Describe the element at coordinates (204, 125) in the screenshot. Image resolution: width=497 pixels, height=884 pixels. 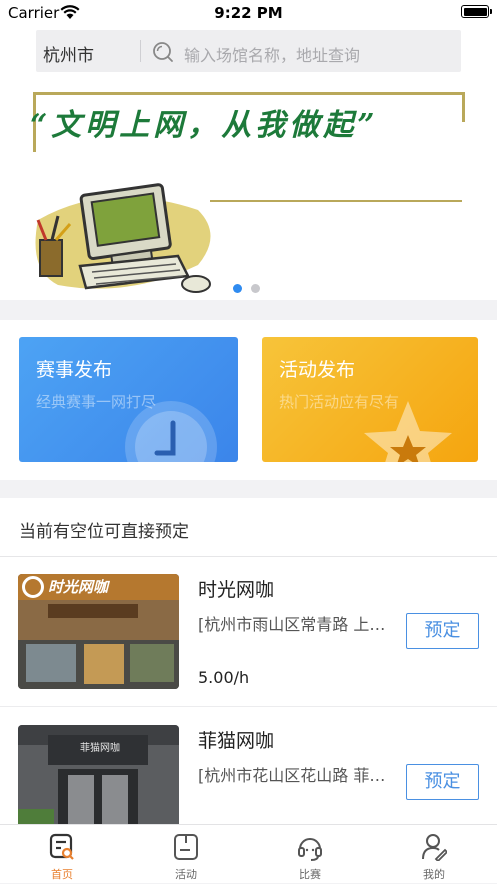
I see `banner-slogan: “文明上网，从我做起”` at that location.